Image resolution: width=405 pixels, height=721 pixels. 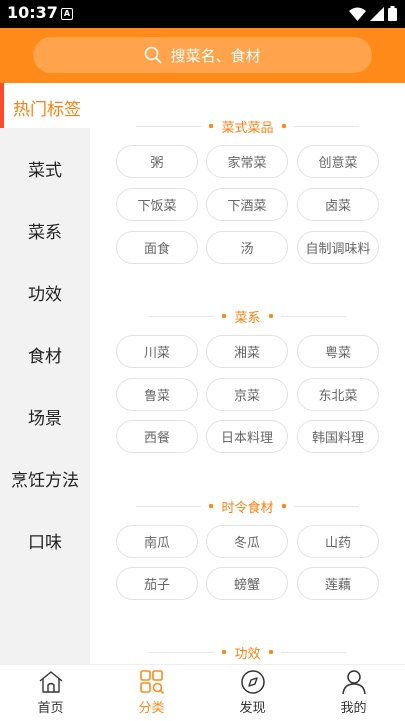 What do you see at coordinates (215, 55) in the screenshot?
I see `search-placeholder: 搜菜名、食材` at bounding box center [215, 55].